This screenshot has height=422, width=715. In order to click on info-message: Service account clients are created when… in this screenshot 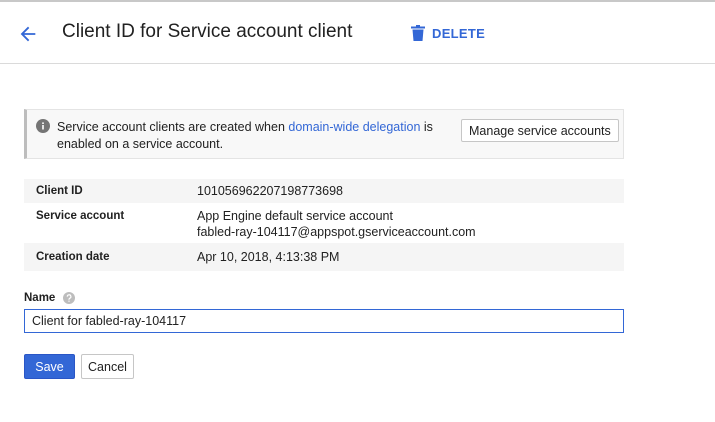, I will do `click(257, 136)`.